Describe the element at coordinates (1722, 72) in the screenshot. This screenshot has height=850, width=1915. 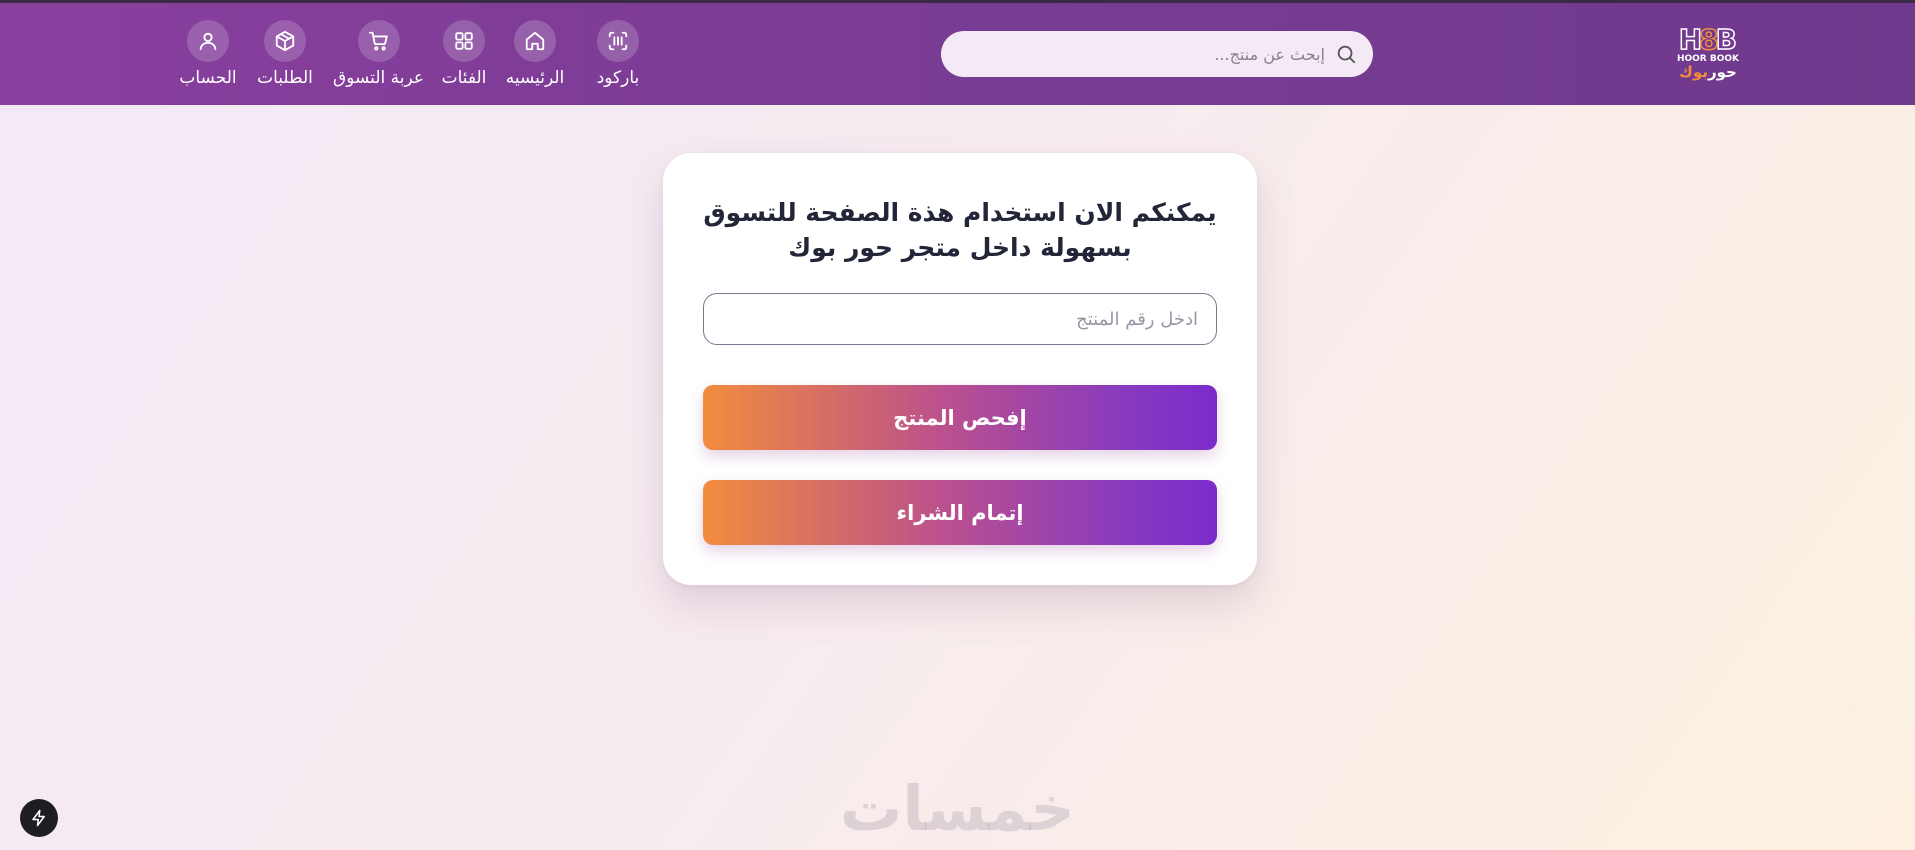
I see `logo-arabic-main: حور` at that location.